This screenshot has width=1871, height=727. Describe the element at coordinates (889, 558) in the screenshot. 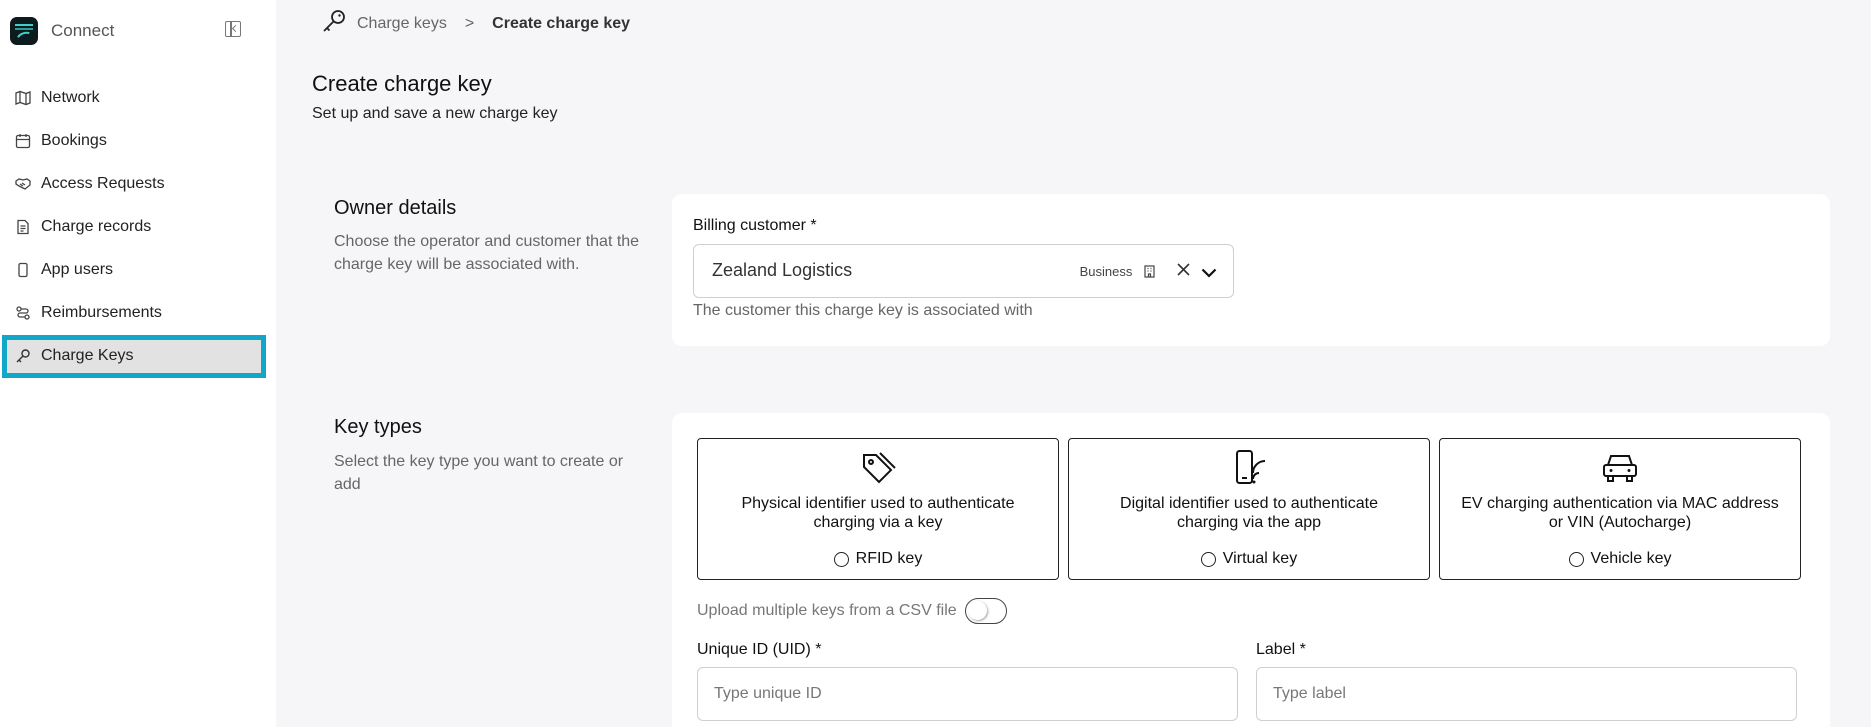

I see `rfid-key-label: RFID key` at that location.